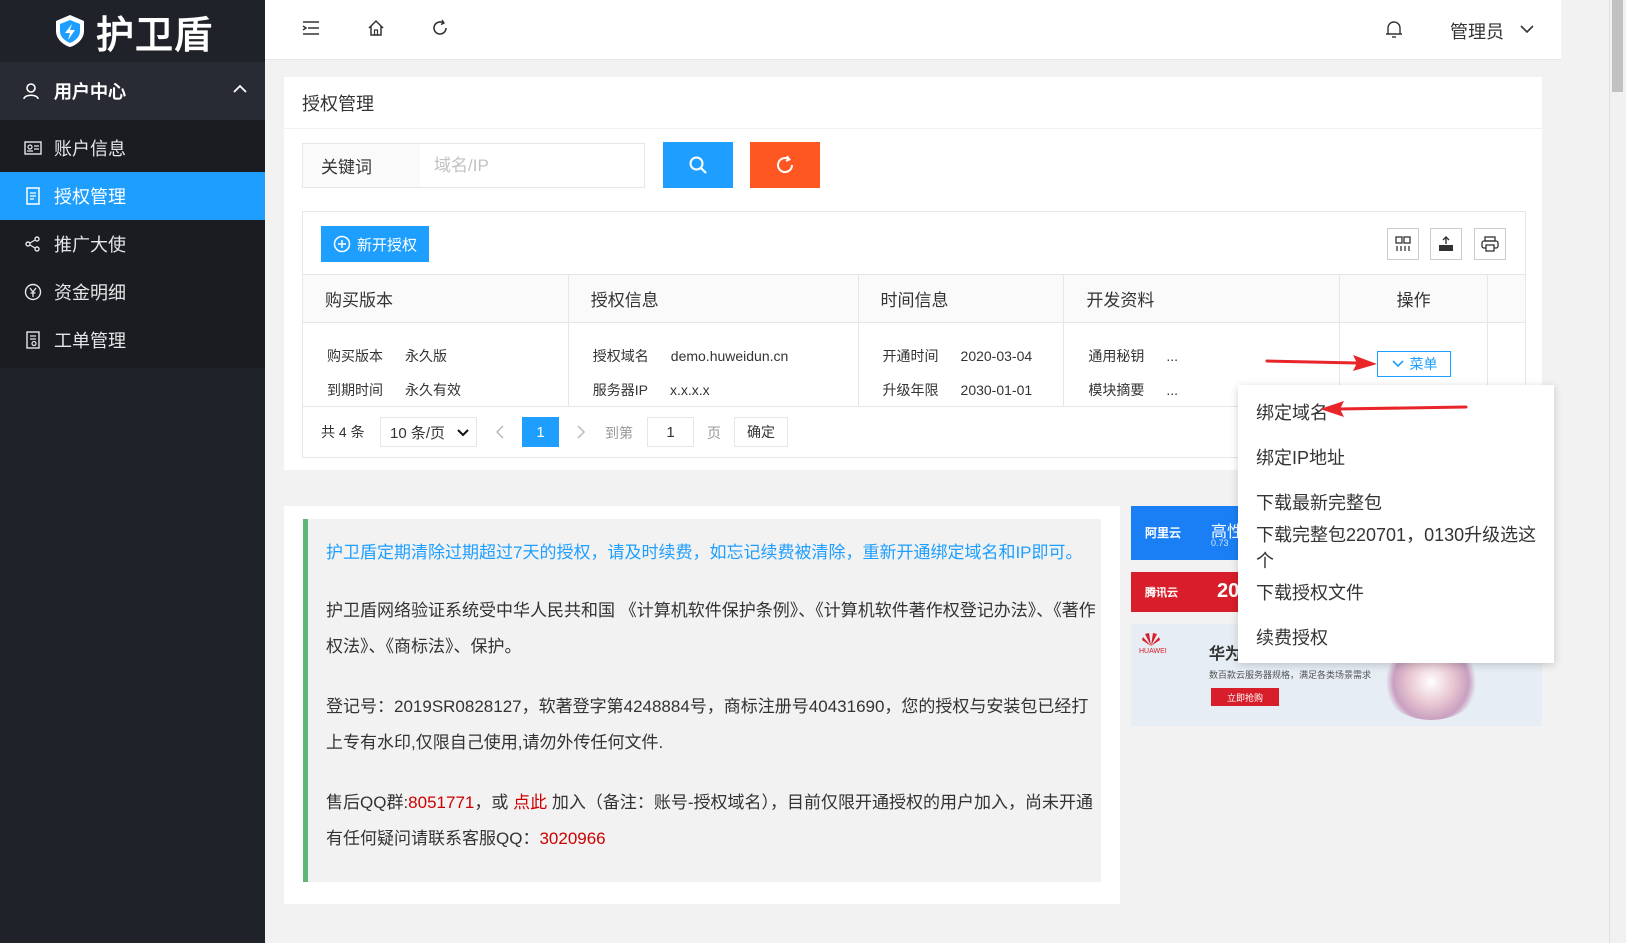 The width and height of the screenshot is (1626, 943). What do you see at coordinates (913, 103) in the screenshot?
I see `page-title: 授权管理` at bounding box center [913, 103].